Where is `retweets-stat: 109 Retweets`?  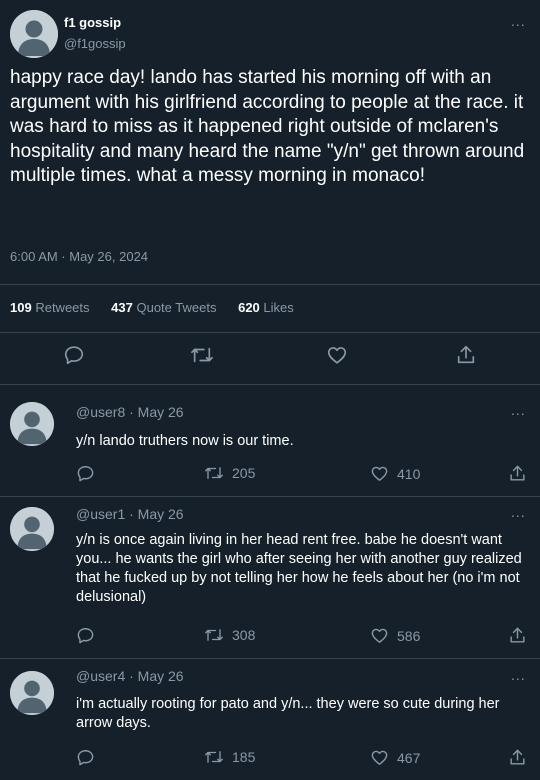 retweets-stat: 109 Retweets is located at coordinates (50, 307).